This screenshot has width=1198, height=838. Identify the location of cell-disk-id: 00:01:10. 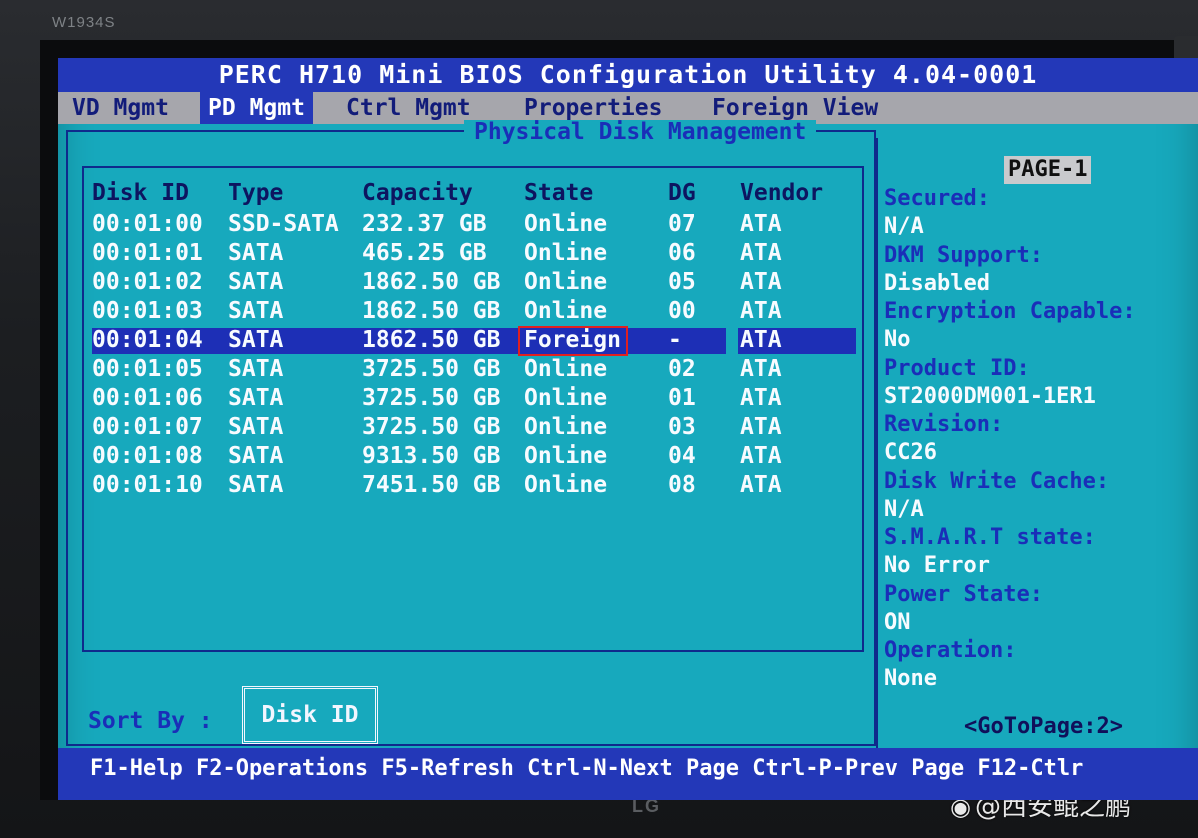
(147, 485).